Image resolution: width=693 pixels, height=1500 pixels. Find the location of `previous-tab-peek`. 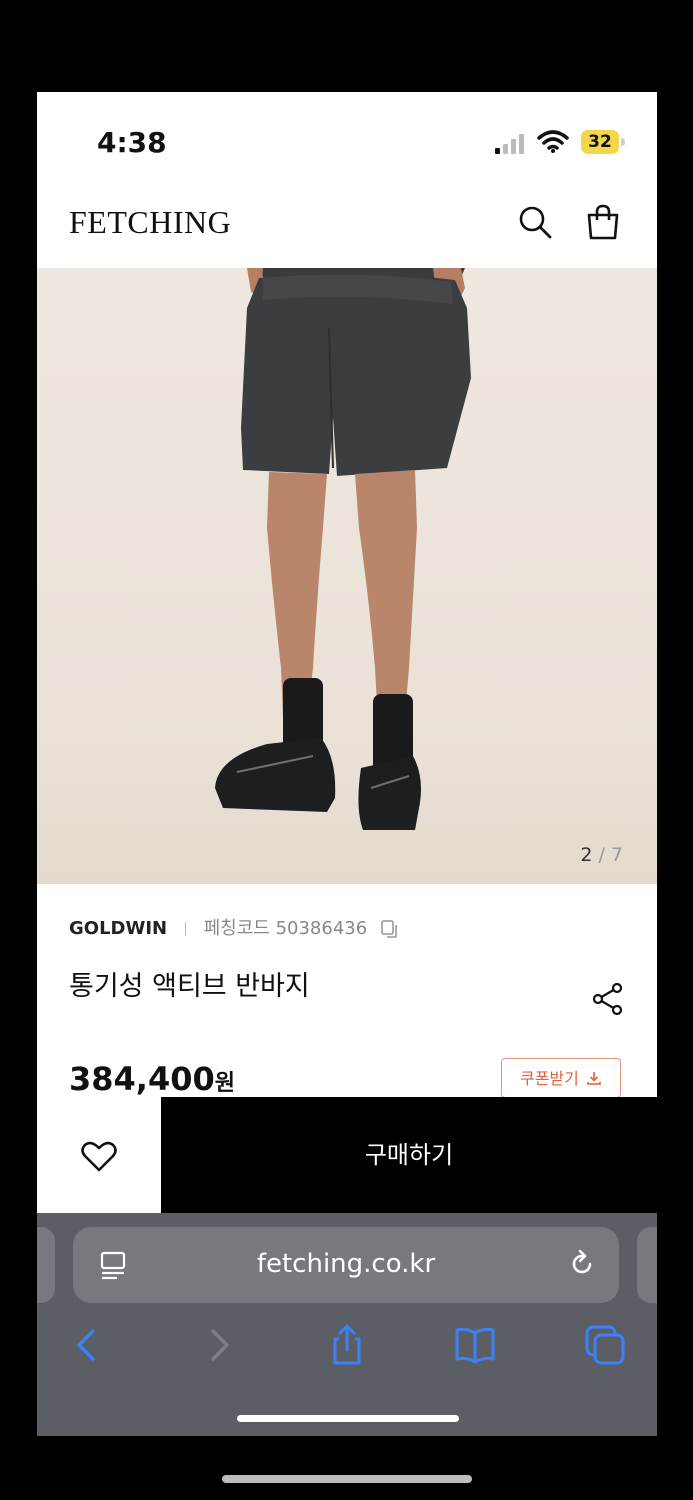

previous-tab-peek is located at coordinates (46, 1265).